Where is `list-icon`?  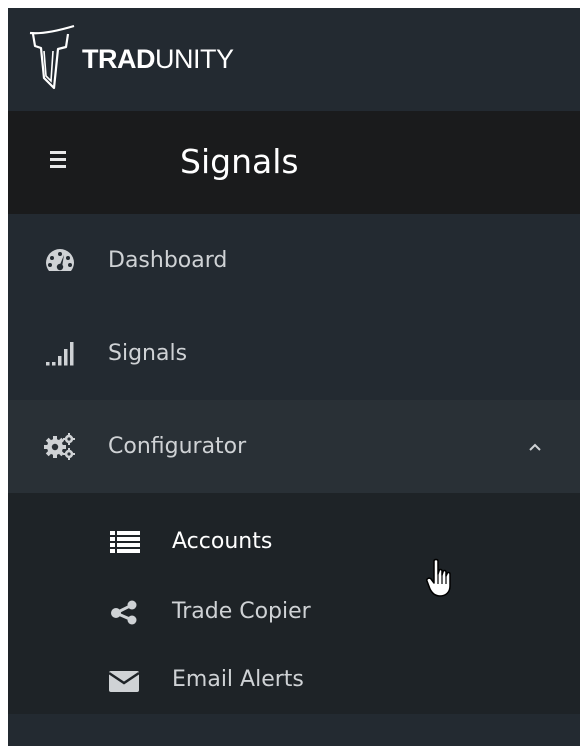
list-icon is located at coordinates (125, 542).